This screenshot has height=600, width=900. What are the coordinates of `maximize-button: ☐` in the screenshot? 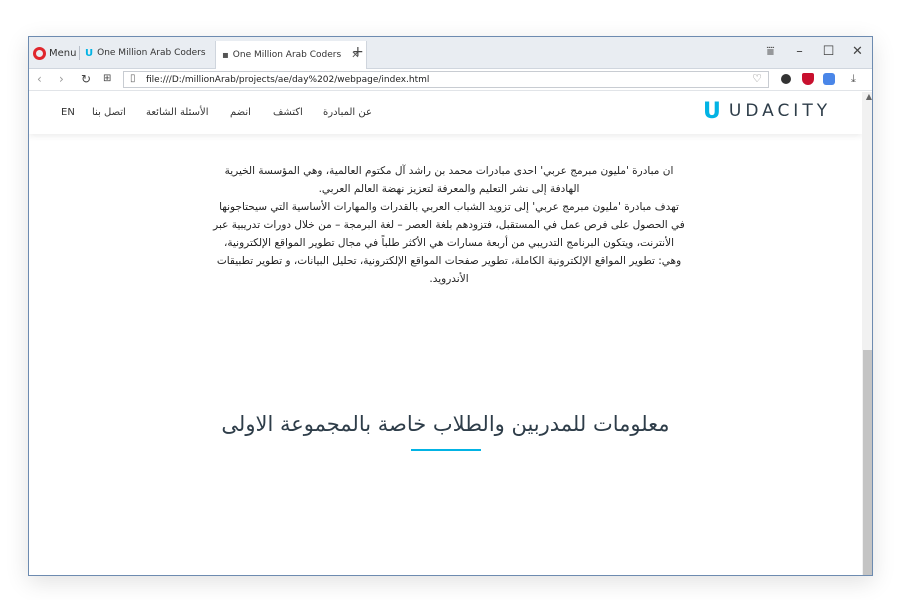 It's located at (828, 51).